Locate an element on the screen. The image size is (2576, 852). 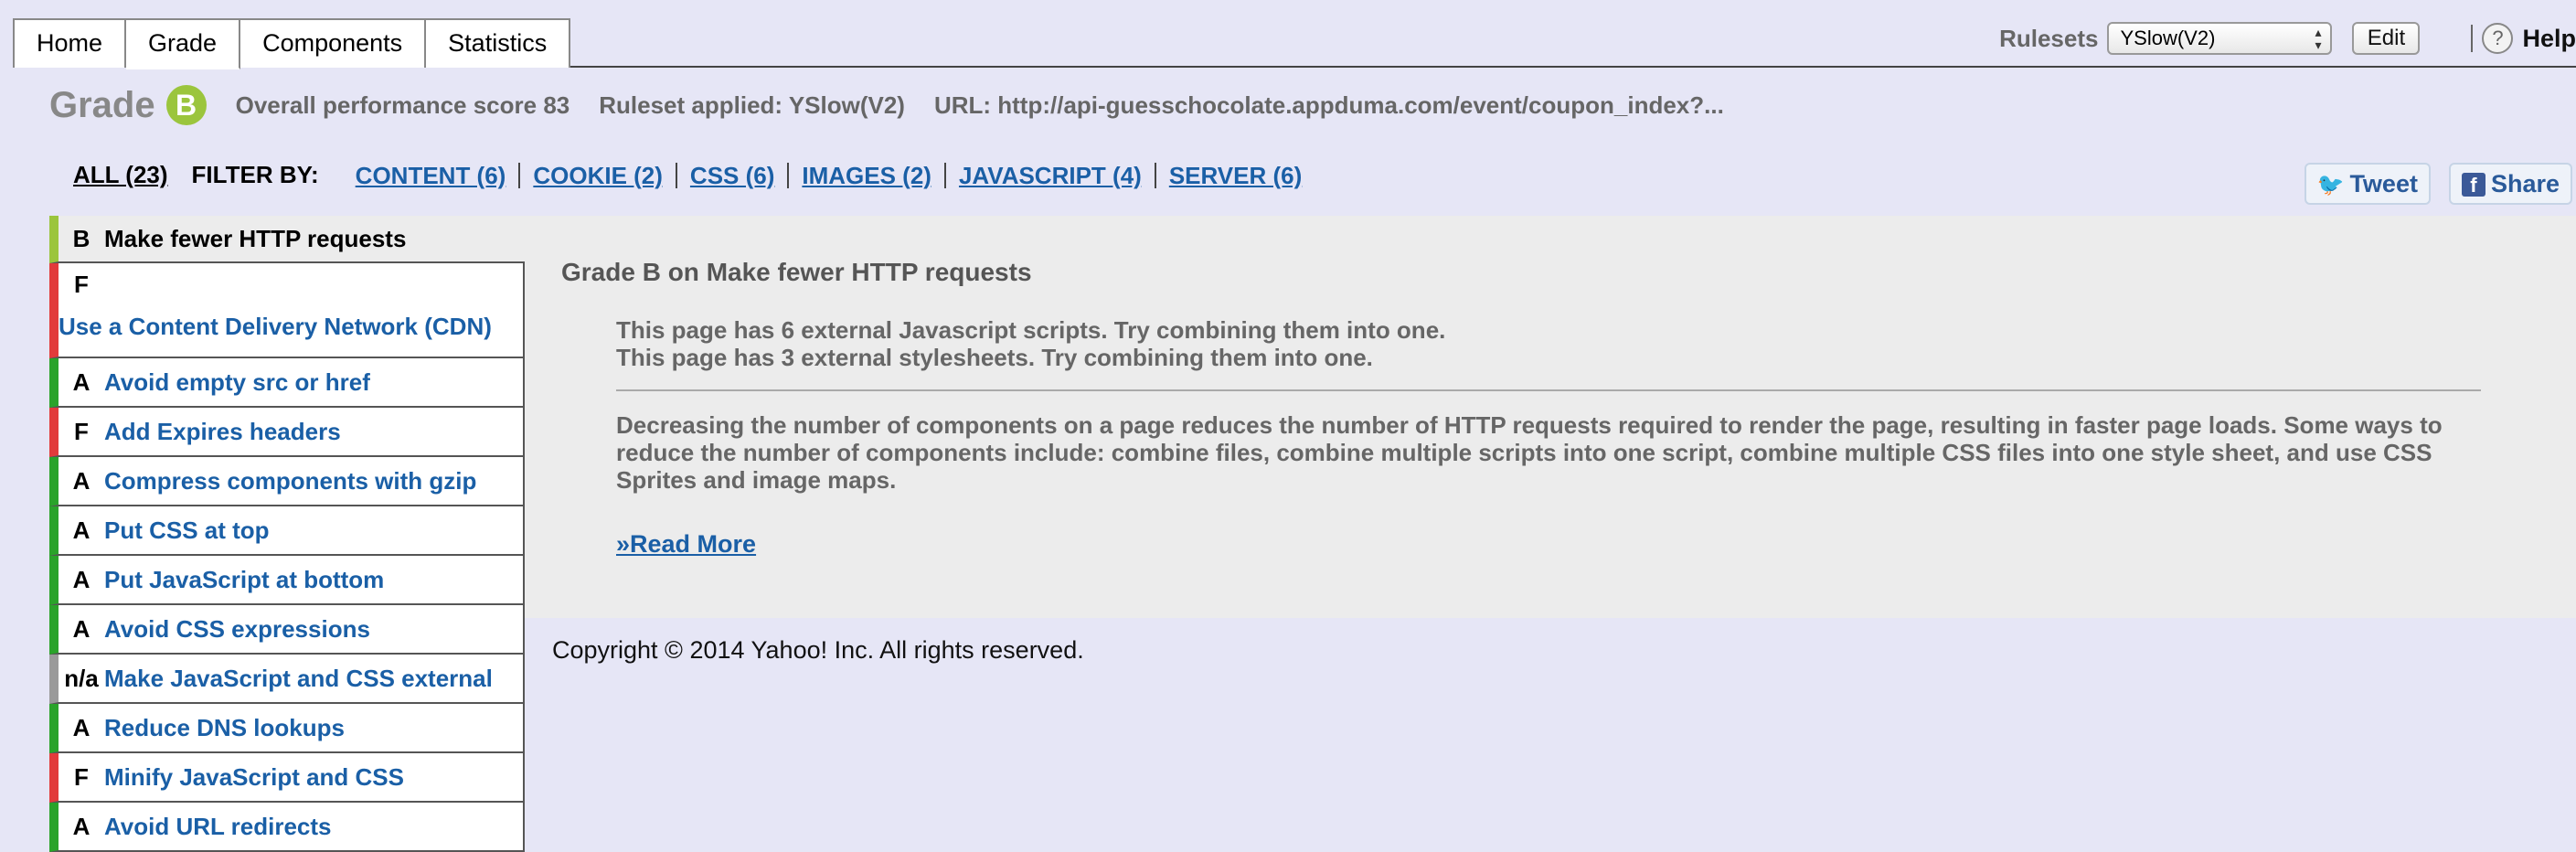
grade-heading: Grade is located at coordinates (102, 104).